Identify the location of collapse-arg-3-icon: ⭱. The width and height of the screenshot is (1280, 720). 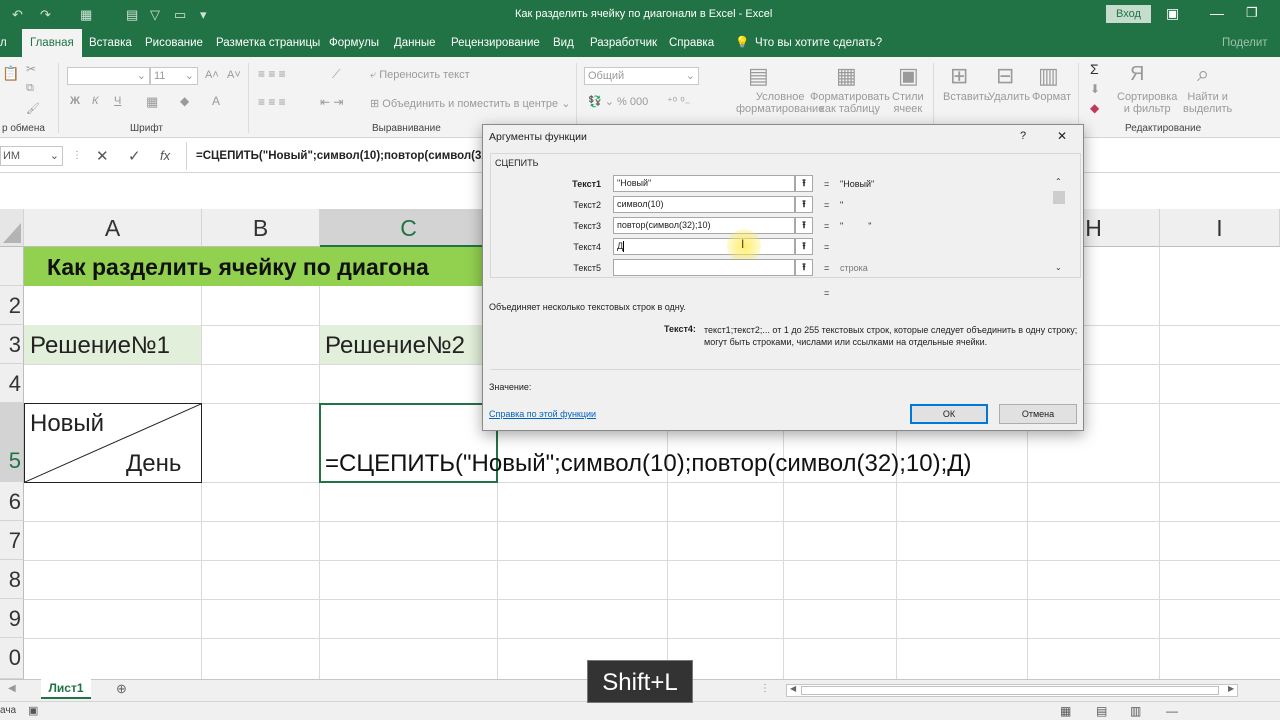
(804, 225).